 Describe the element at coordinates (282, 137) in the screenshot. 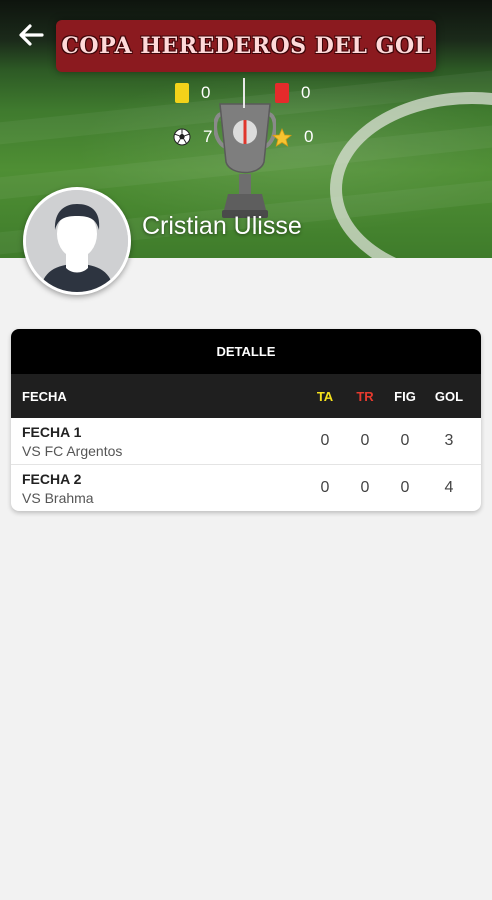

I see `star-icon` at that location.